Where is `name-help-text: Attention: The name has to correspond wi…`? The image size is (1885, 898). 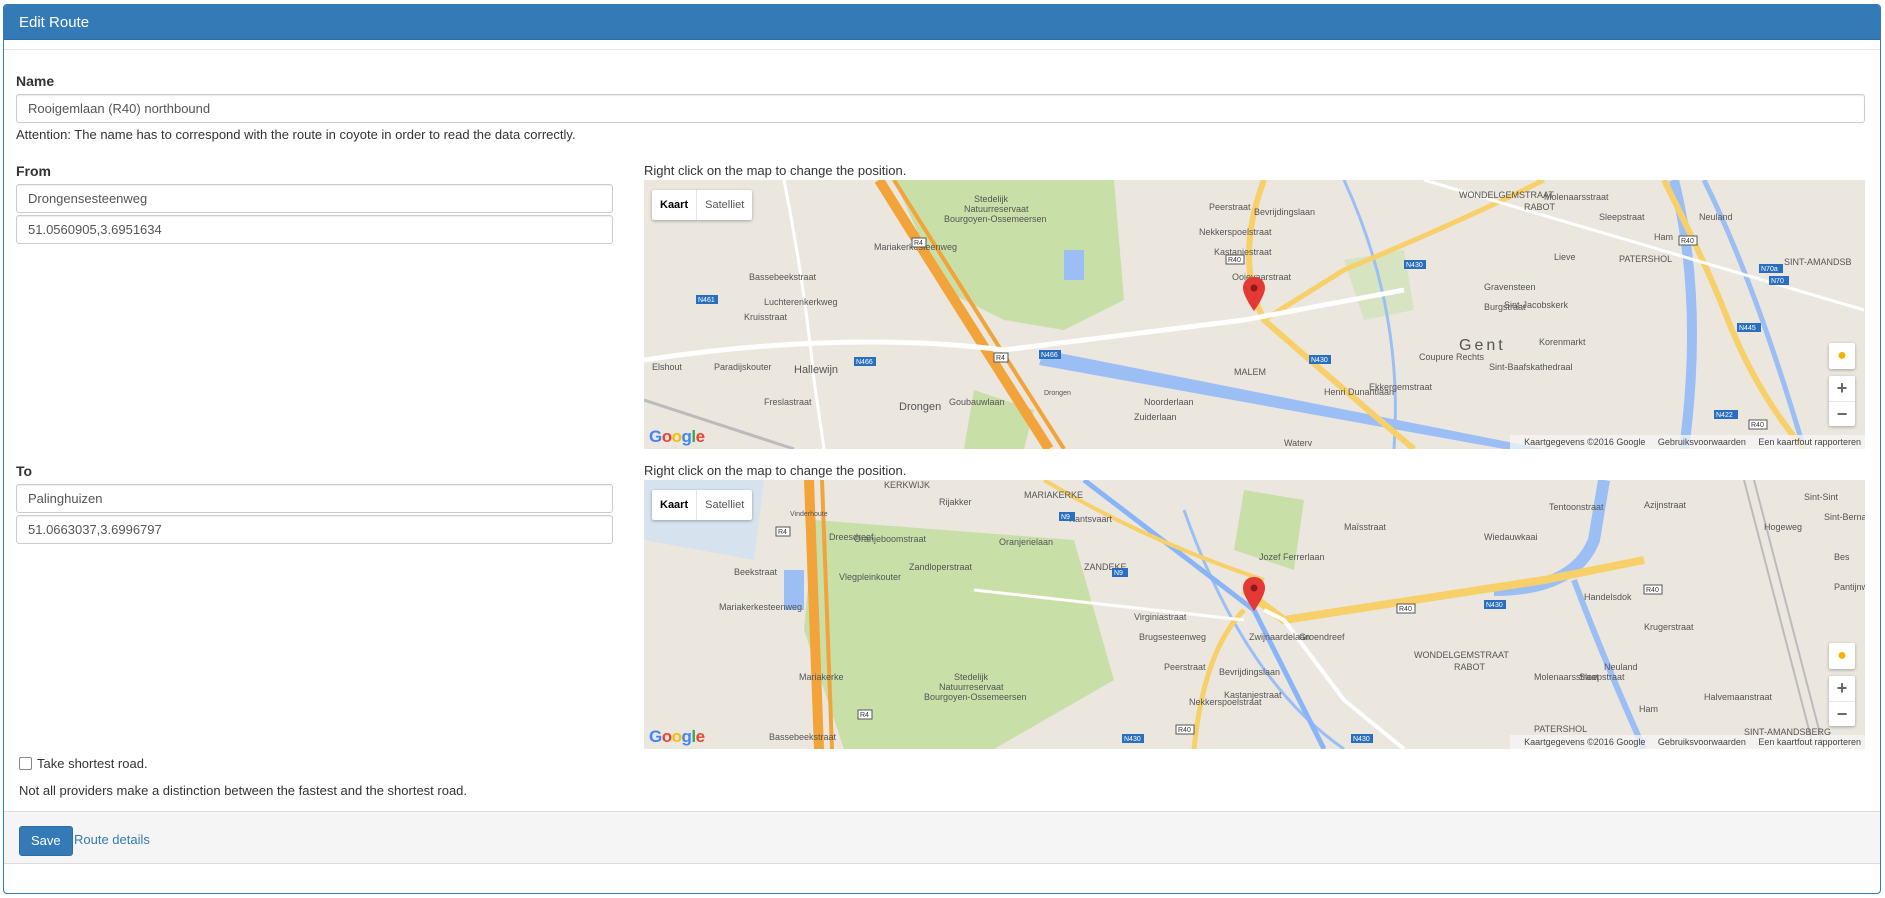 name-help-text: Attention: The name has to correspond wi… is located at coordinates (296, 134).